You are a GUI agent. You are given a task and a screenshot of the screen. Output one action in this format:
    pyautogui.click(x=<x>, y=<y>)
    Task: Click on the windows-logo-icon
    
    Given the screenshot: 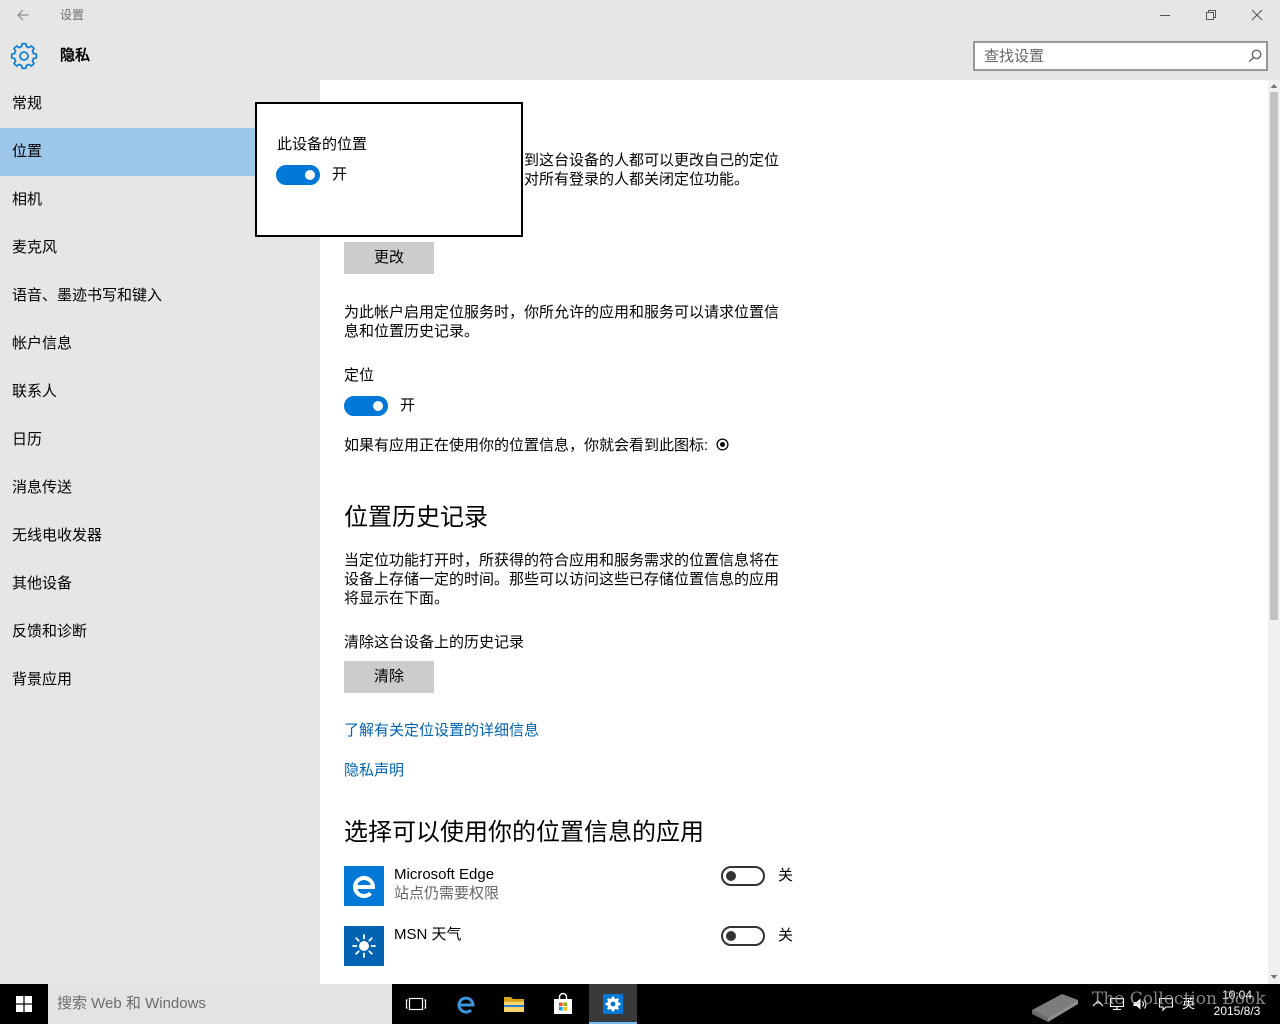 What is the action you would take?
    pyautogui.click(x=24, y=1004)
    